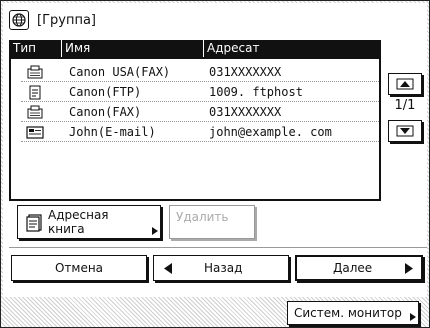  I want to click on next-button: Далее, so click(359, 268).